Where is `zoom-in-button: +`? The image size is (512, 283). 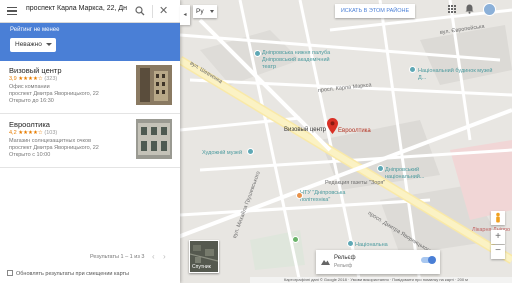 zoom-in-button: + is located at coordinates (498, 237).